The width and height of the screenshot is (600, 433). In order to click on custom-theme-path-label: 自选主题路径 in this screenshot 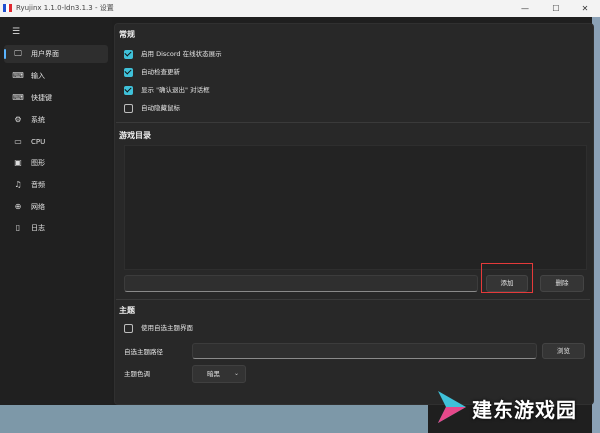, I will do `click(143, 352)`.